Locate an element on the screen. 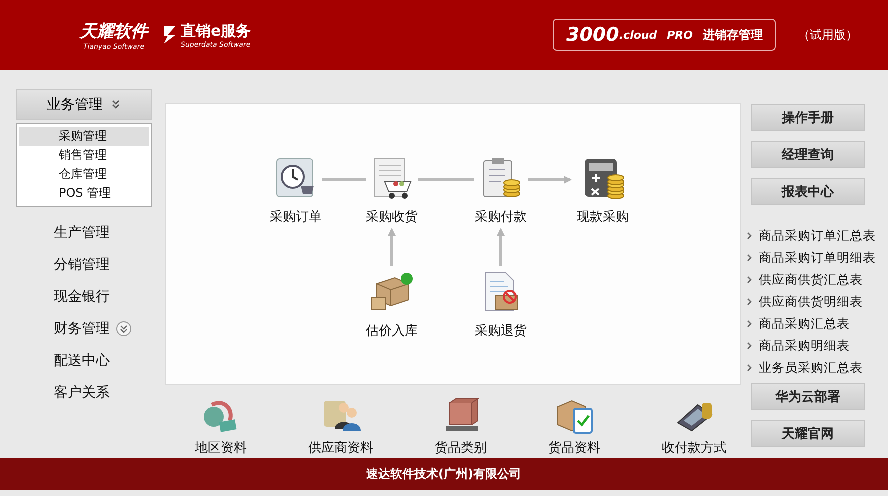 The image size is (888, 496). product-number: 3000 is located at coordinates (593, 35).